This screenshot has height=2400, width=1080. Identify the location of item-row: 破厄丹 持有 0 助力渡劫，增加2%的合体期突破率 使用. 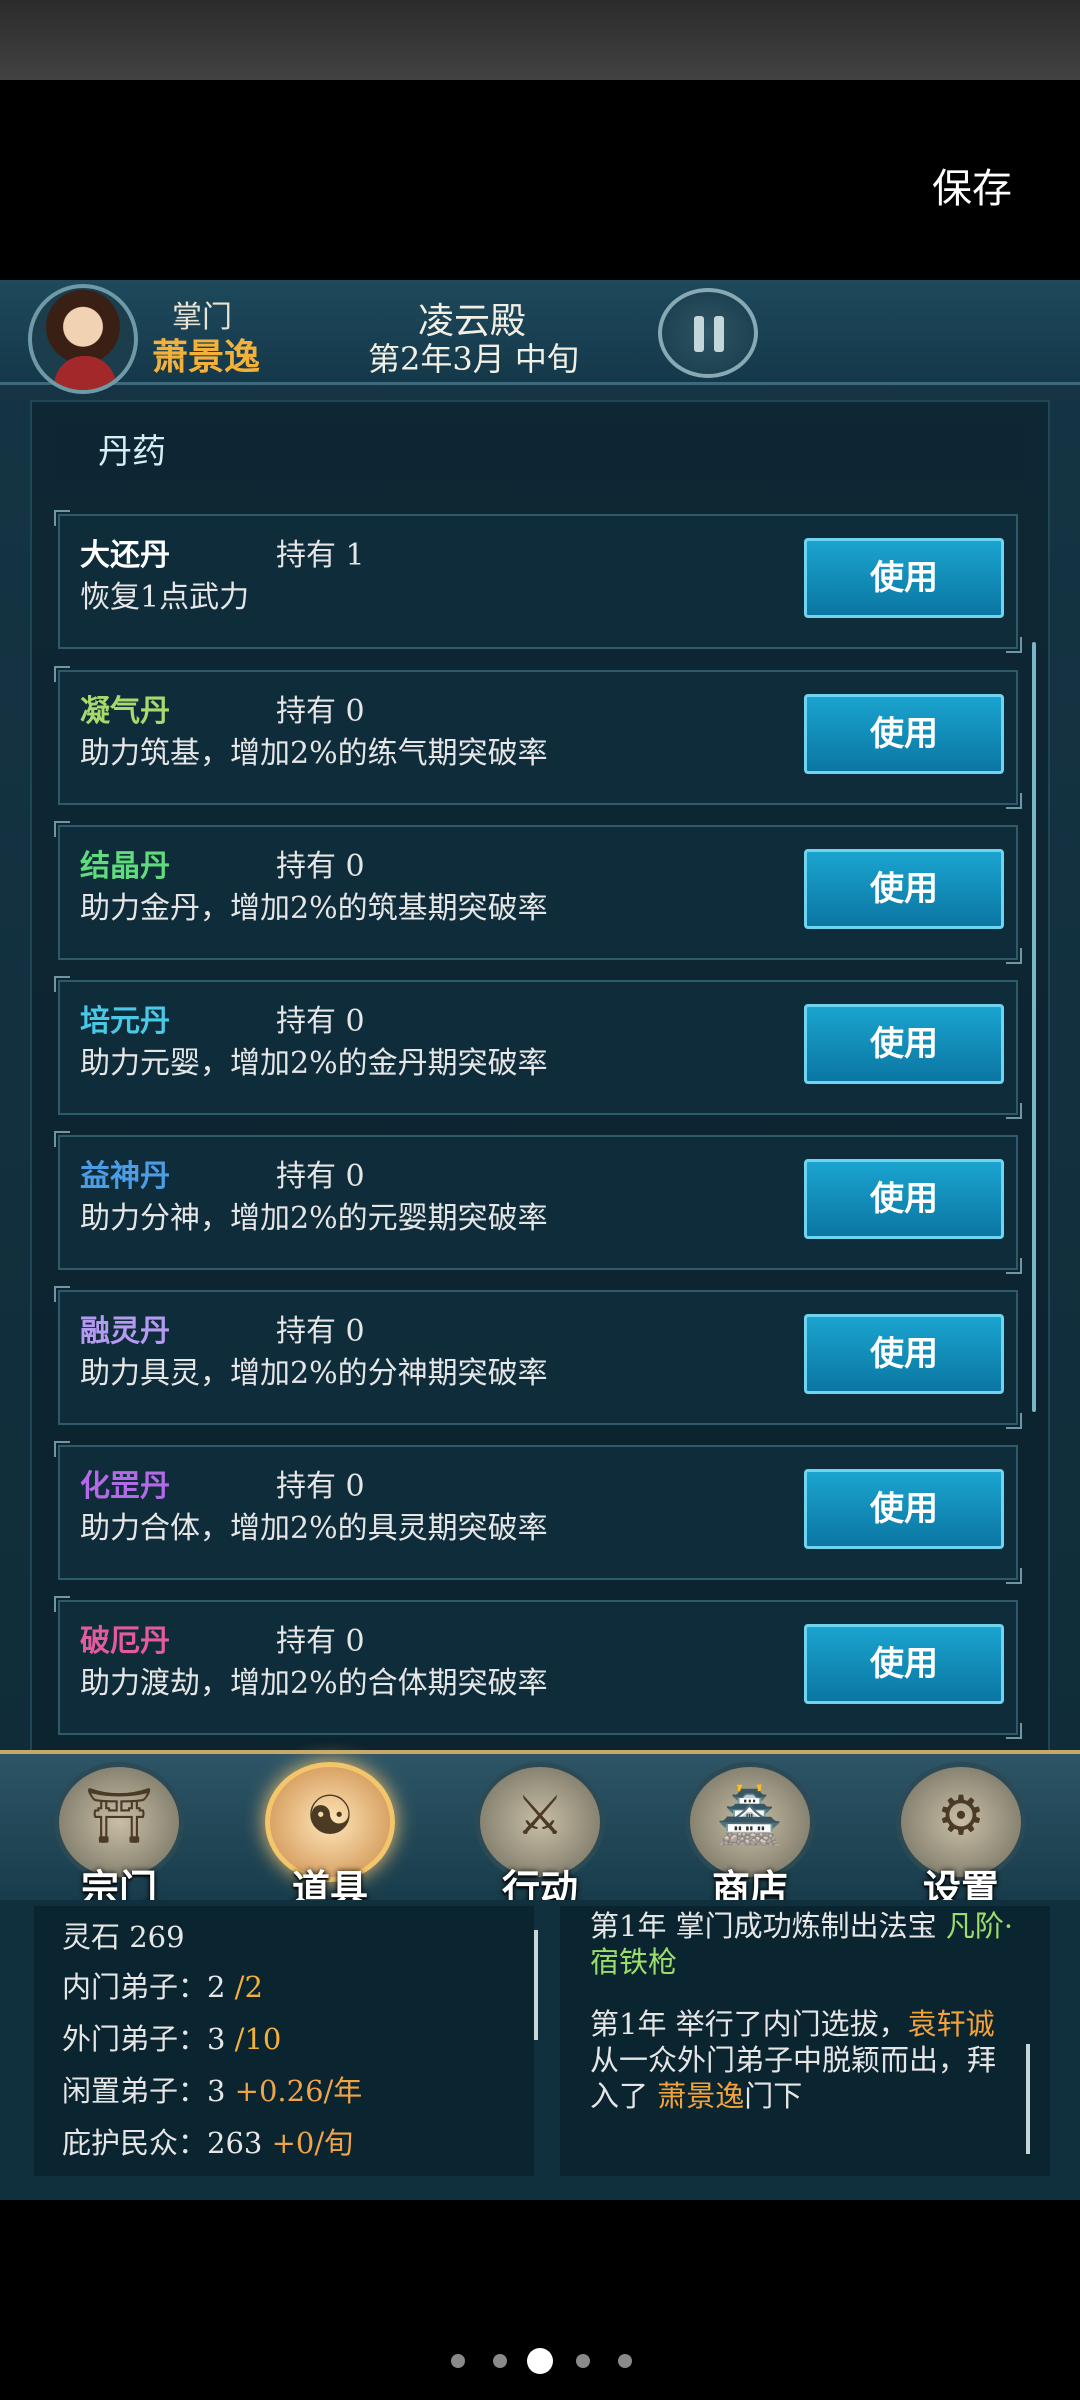
(538, 1667).